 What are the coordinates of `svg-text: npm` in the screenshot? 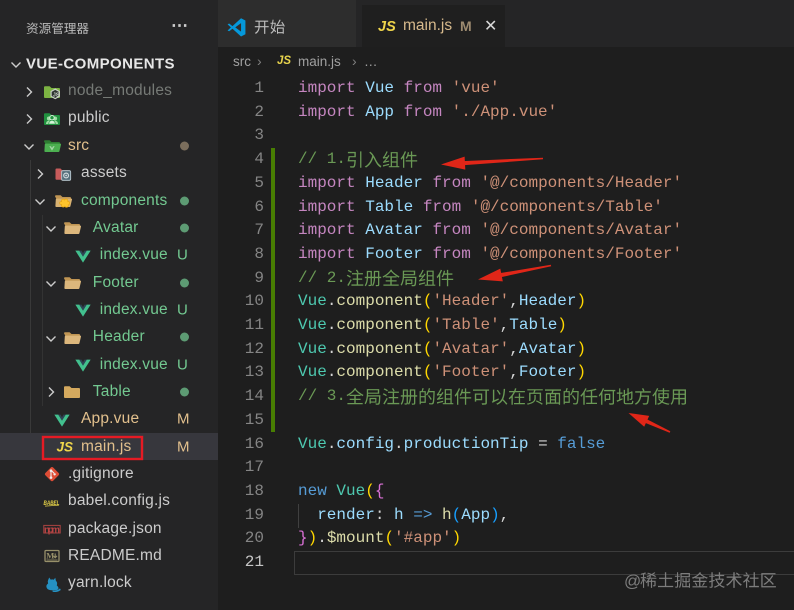 It's located at (52, 530).